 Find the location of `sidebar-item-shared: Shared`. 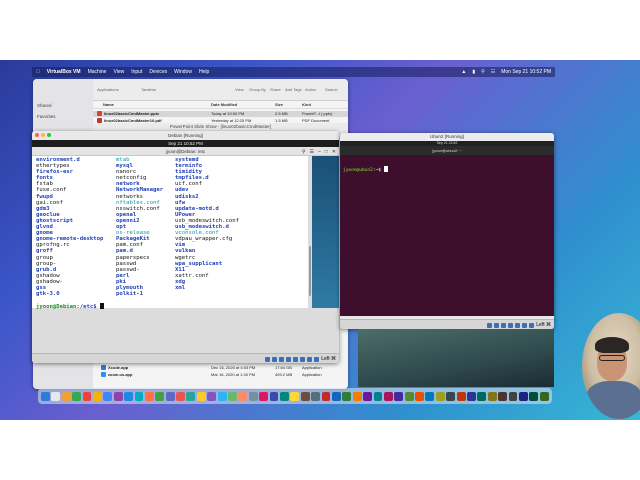

sidebar-item-shared: Shared is located at coordinates (63, 105).